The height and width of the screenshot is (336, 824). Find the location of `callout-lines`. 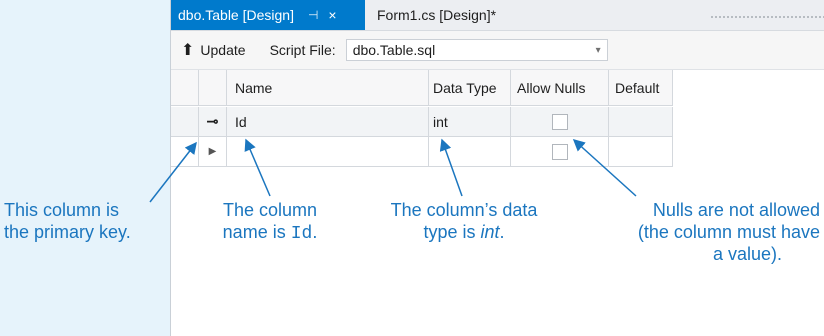

callout-lines is located at coordinates (393, 170).